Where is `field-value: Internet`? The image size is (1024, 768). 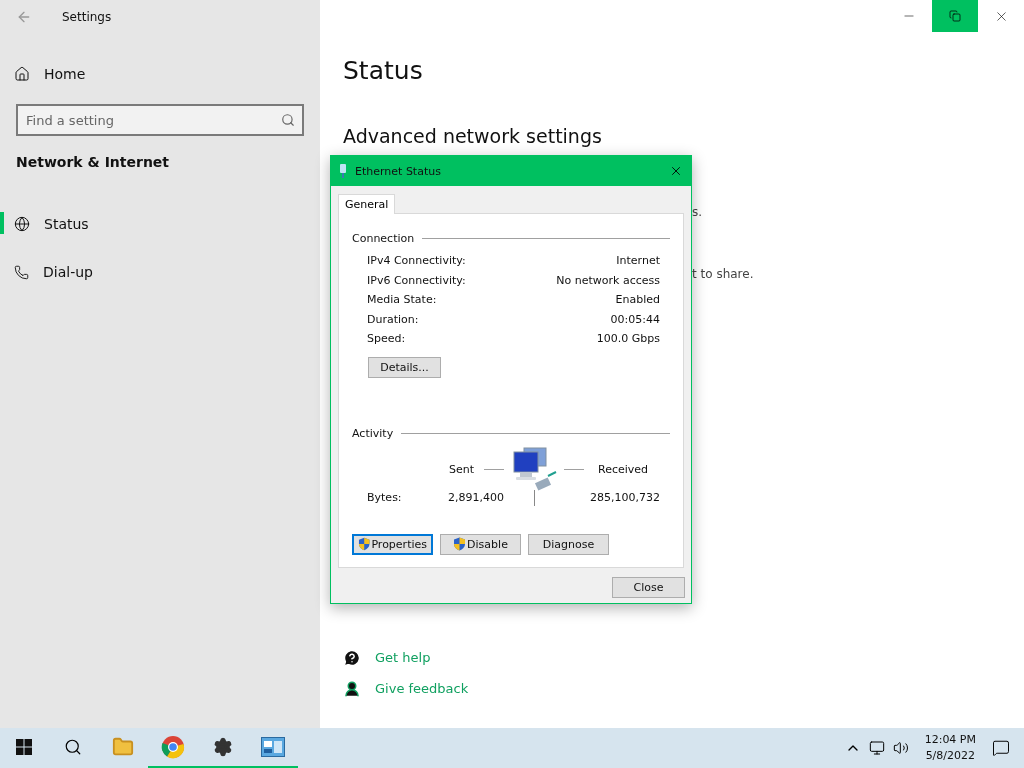 field-value: Internet is located at coordinates (638, 261).